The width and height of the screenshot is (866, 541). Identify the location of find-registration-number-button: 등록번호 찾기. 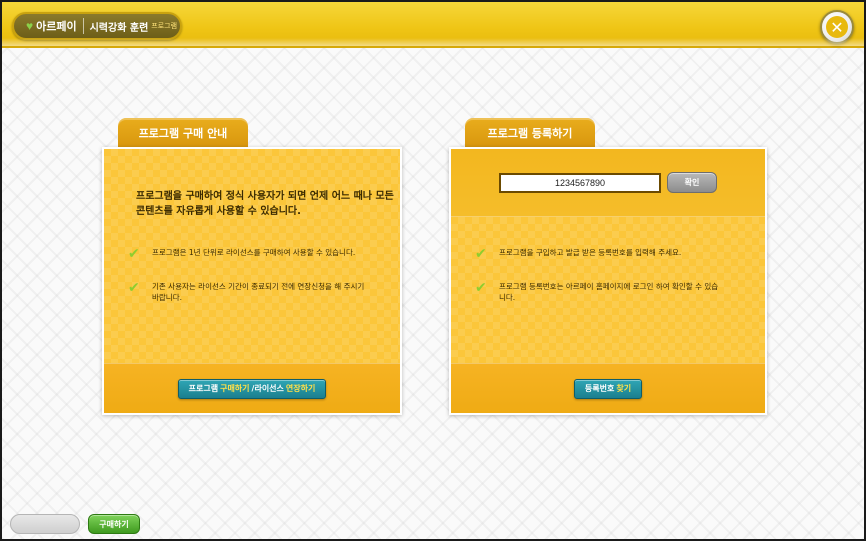
(608, 388).